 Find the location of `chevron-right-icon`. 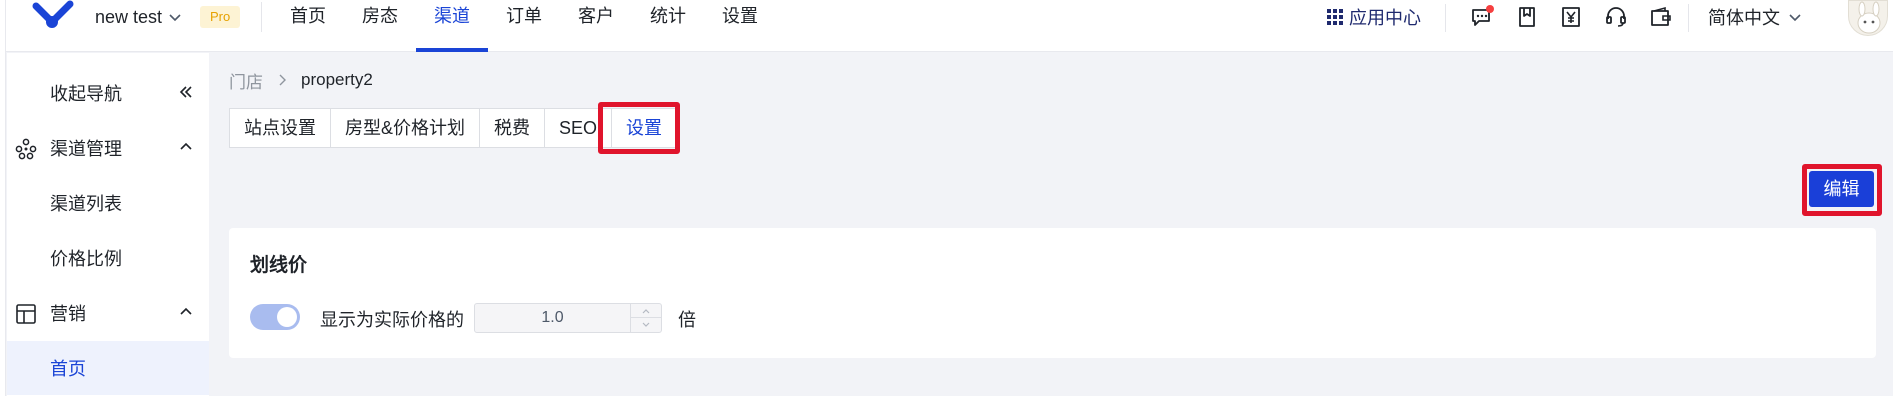

chevron-right-icon is located at coordinates (282, 80).